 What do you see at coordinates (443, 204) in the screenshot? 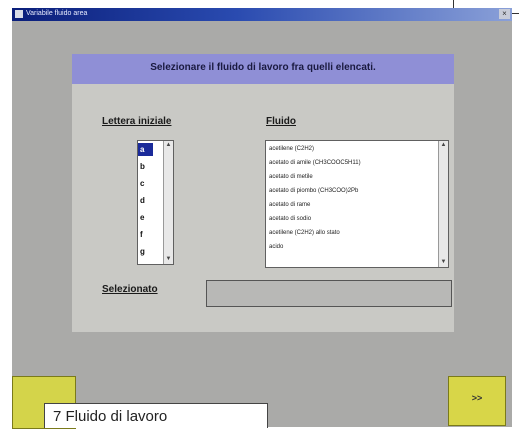
I see `fluid-scrollbar: ▲ ▼` at bounding box center [443, 204].